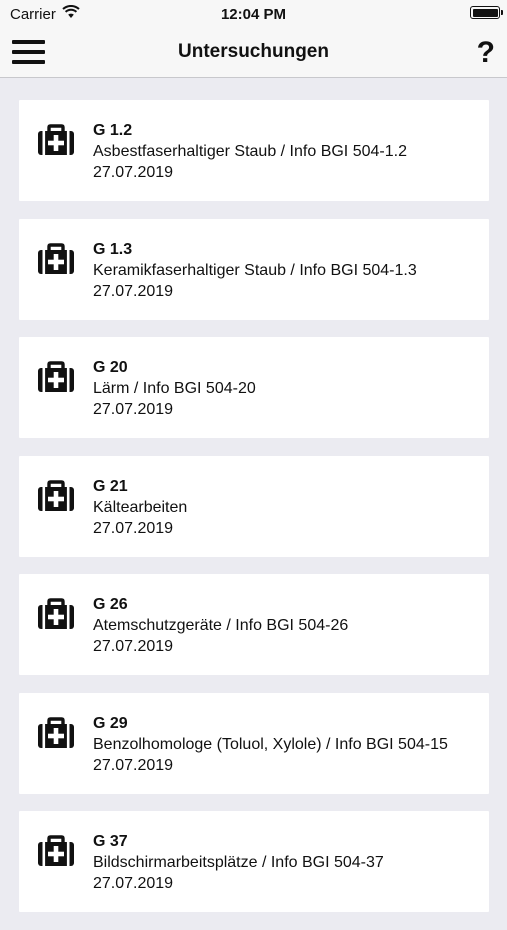  What do you see at coordinates (110, 841) in the screenshot?
I see `item-code: G 37` at bounding box center [110, 841].